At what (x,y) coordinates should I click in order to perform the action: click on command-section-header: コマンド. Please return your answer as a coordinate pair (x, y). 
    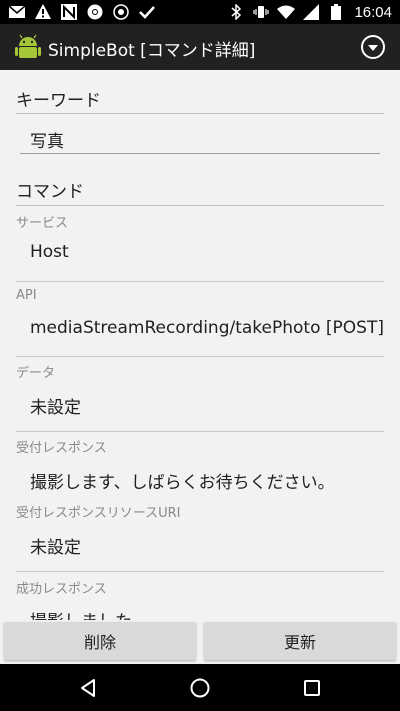
    Looking at the image, I should click on (50, 192).